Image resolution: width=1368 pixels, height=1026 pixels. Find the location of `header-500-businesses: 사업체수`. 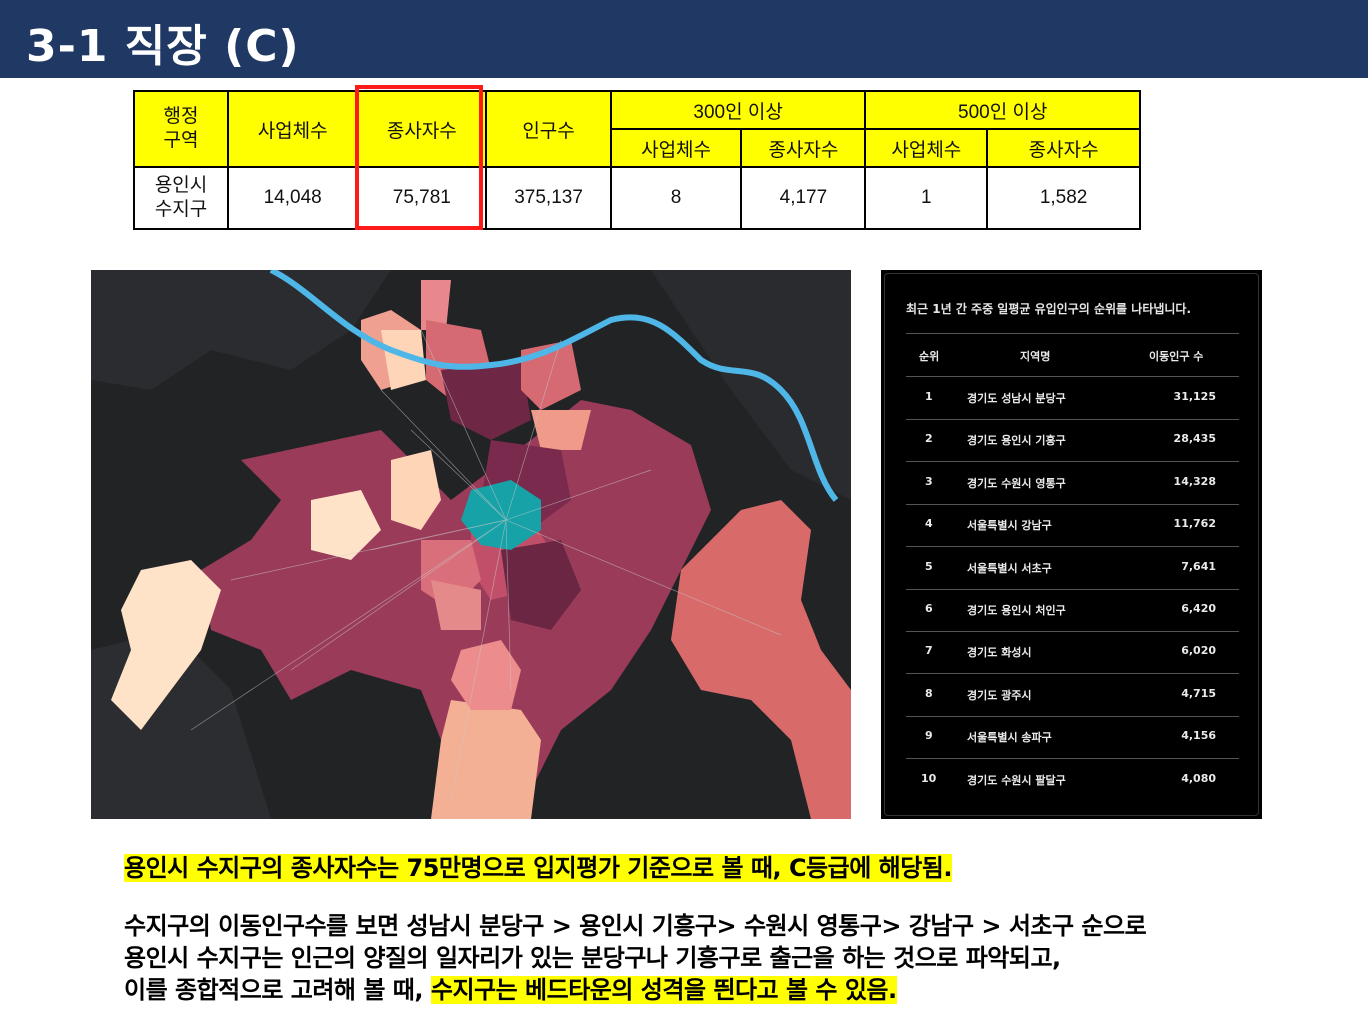

header-500-businesses: 사업체수 is located at coordinates (926, 148).